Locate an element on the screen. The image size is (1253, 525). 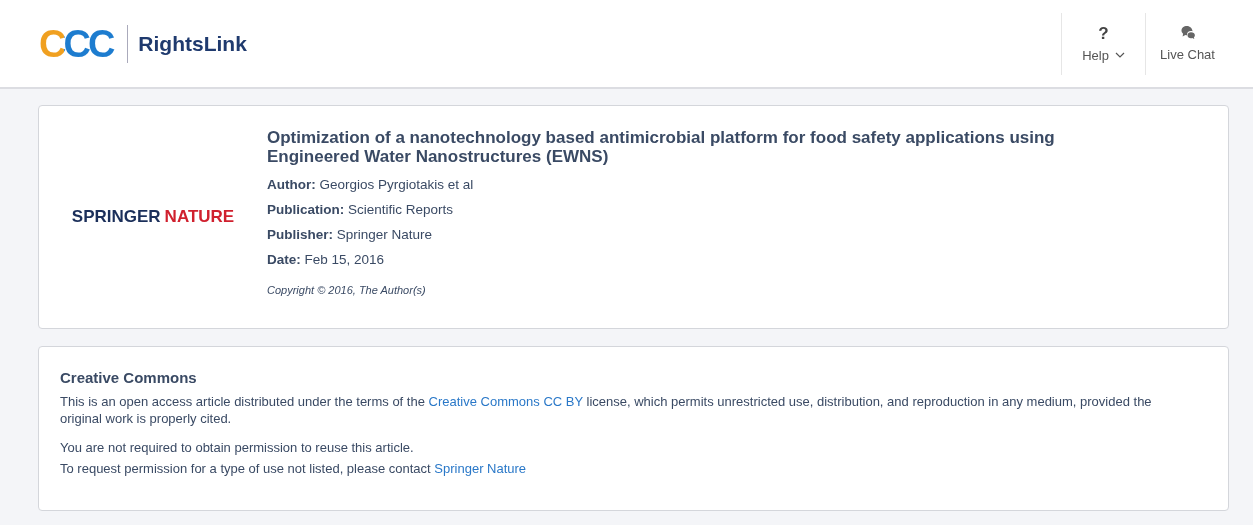
metadata-line: Publisher: Springer Nature is located at coordinates (350, 234).